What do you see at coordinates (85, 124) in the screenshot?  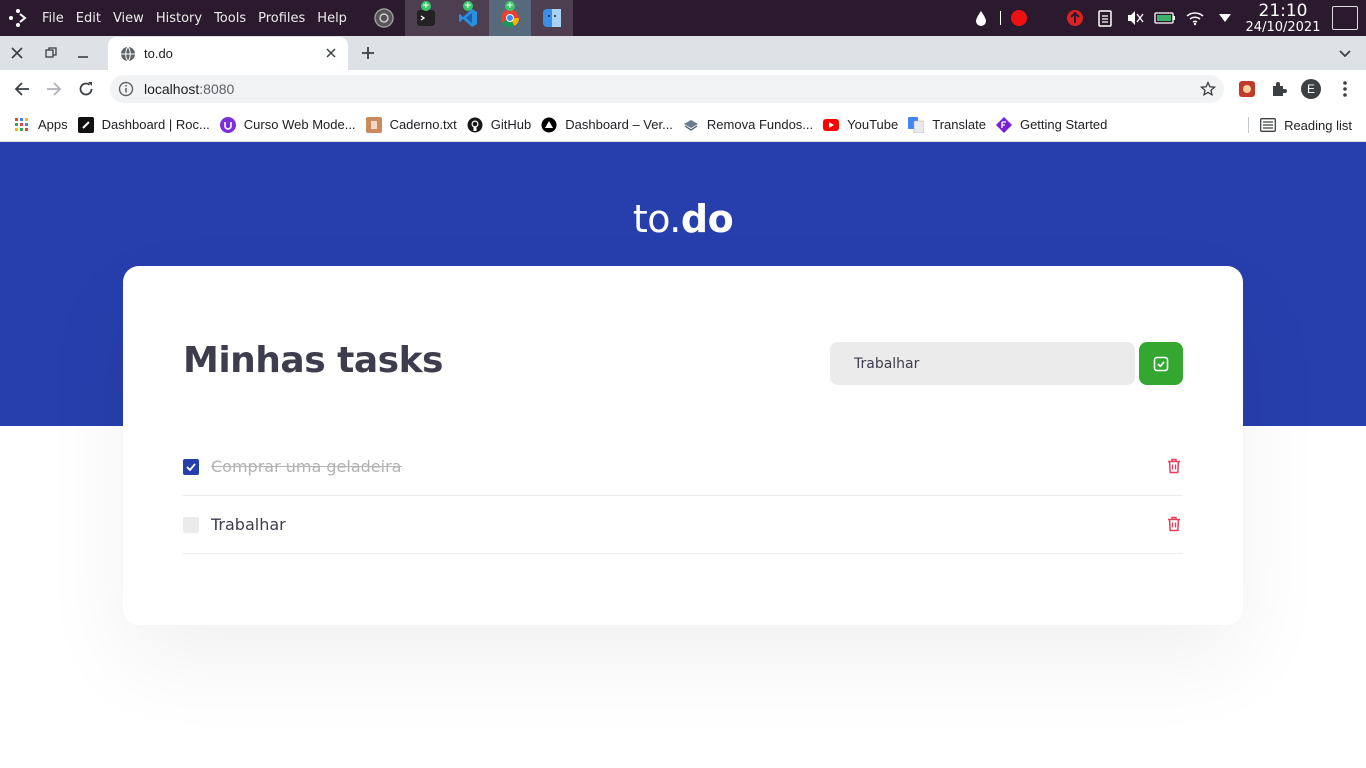 I see `rocketseat-icon` at bounding box center [85, 124].